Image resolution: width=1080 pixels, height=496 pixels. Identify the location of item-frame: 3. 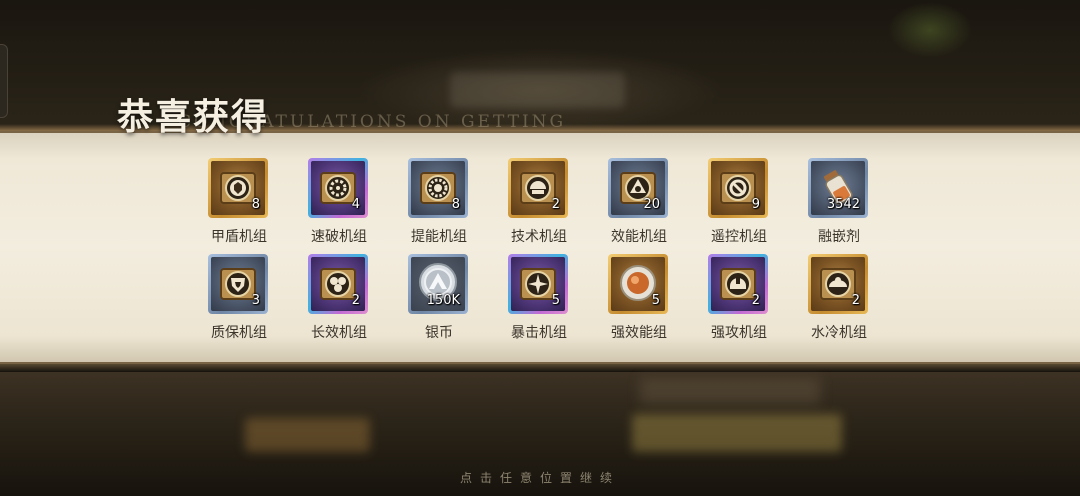
(238, 284).